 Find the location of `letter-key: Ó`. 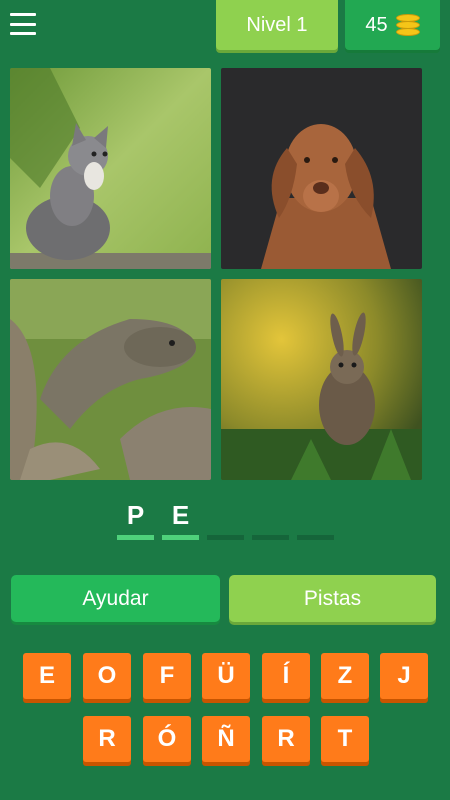

letter-key: Ó is located at coordinates (167, 739).